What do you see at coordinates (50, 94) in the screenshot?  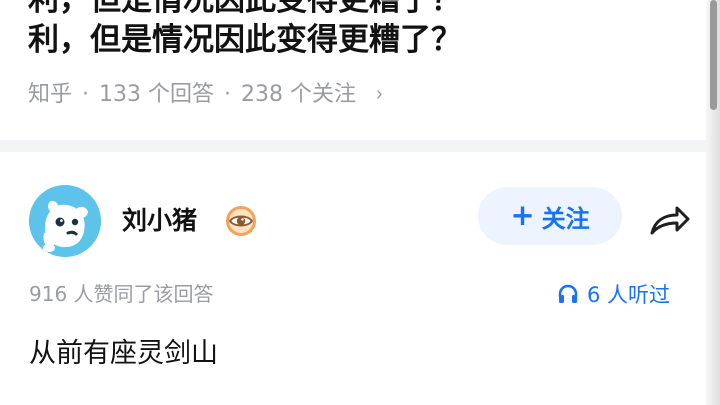 I see `source-label: 知乎` at bounding box center [50, 94].